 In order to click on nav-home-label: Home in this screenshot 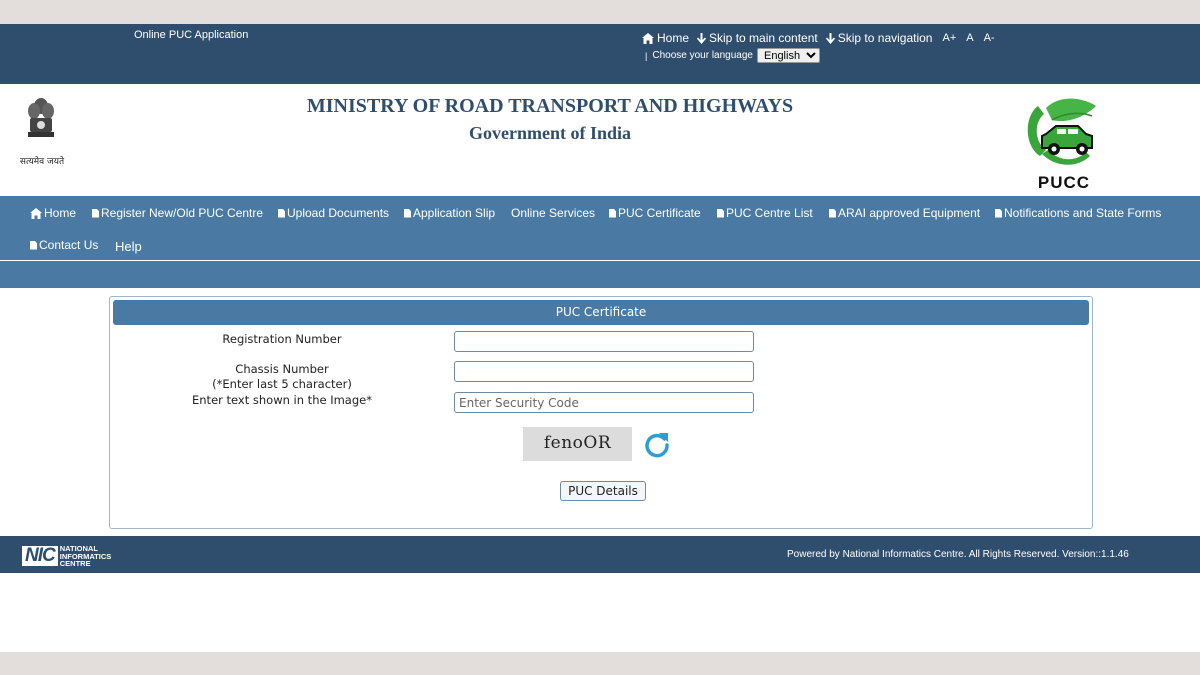, I will do `click(60, 213)`.